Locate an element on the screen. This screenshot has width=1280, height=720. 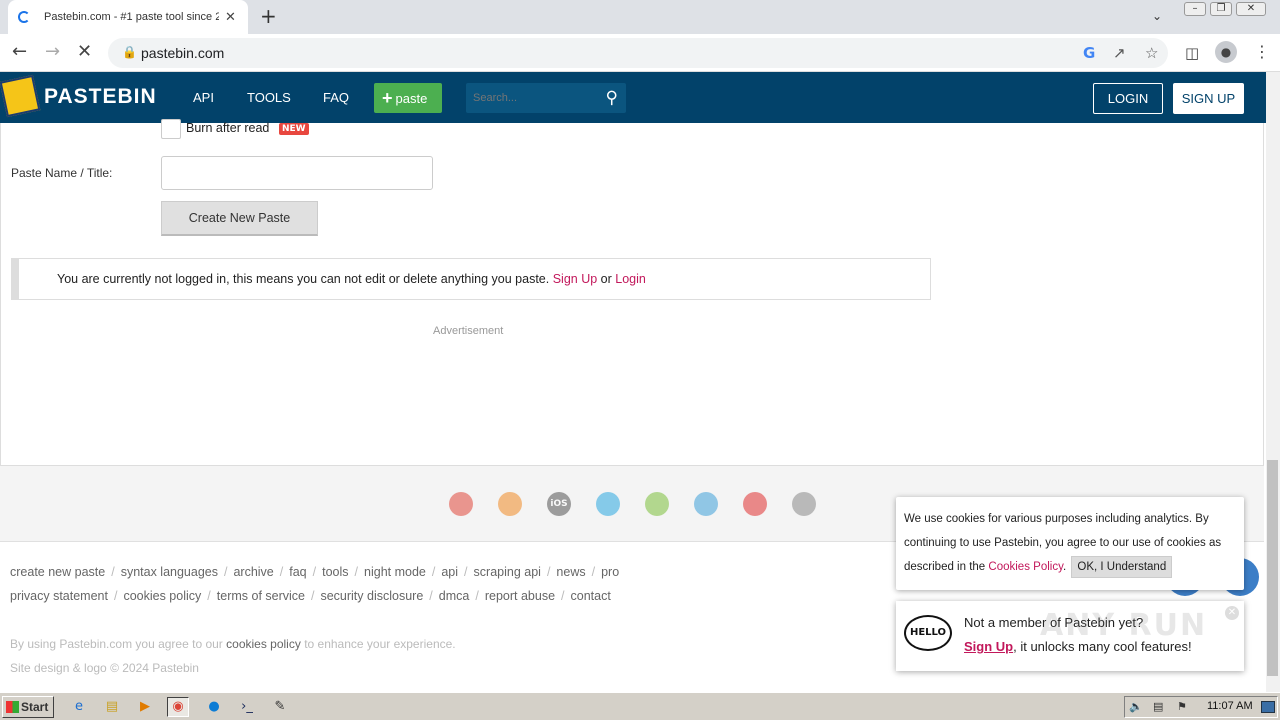
edge-icon: ● is located at coordinates (214, 707).